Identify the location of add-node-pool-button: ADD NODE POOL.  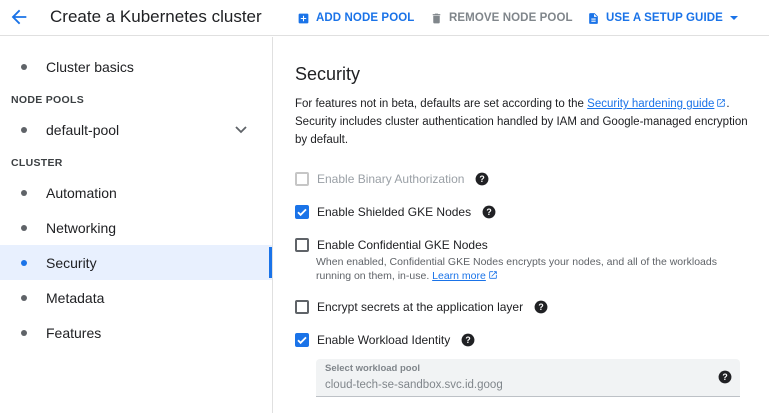
(355, 18).